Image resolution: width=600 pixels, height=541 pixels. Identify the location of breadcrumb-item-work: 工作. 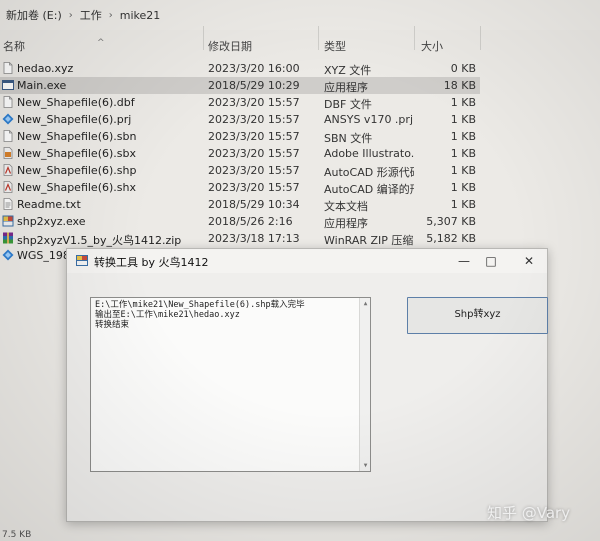
(91, 15).